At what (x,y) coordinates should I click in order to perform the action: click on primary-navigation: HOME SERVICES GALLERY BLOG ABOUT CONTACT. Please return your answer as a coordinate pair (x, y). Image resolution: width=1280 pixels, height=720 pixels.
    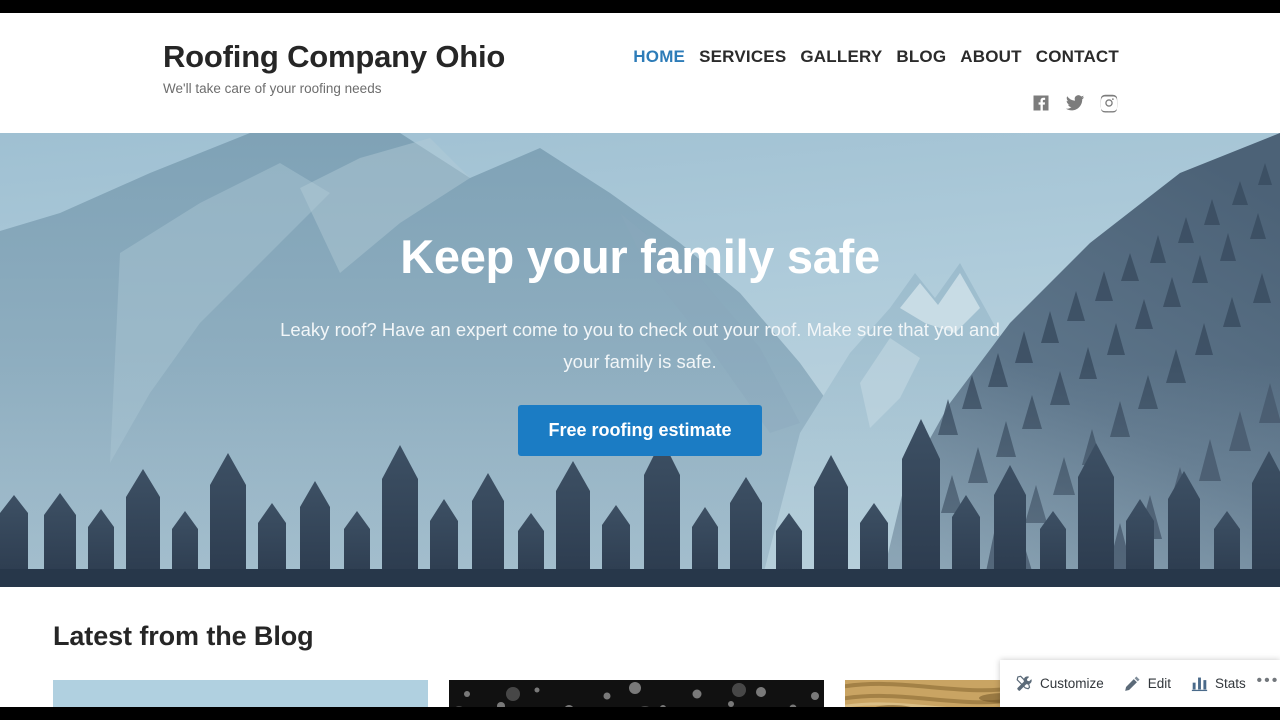
    Looking at the image, I should click on (876, 57).